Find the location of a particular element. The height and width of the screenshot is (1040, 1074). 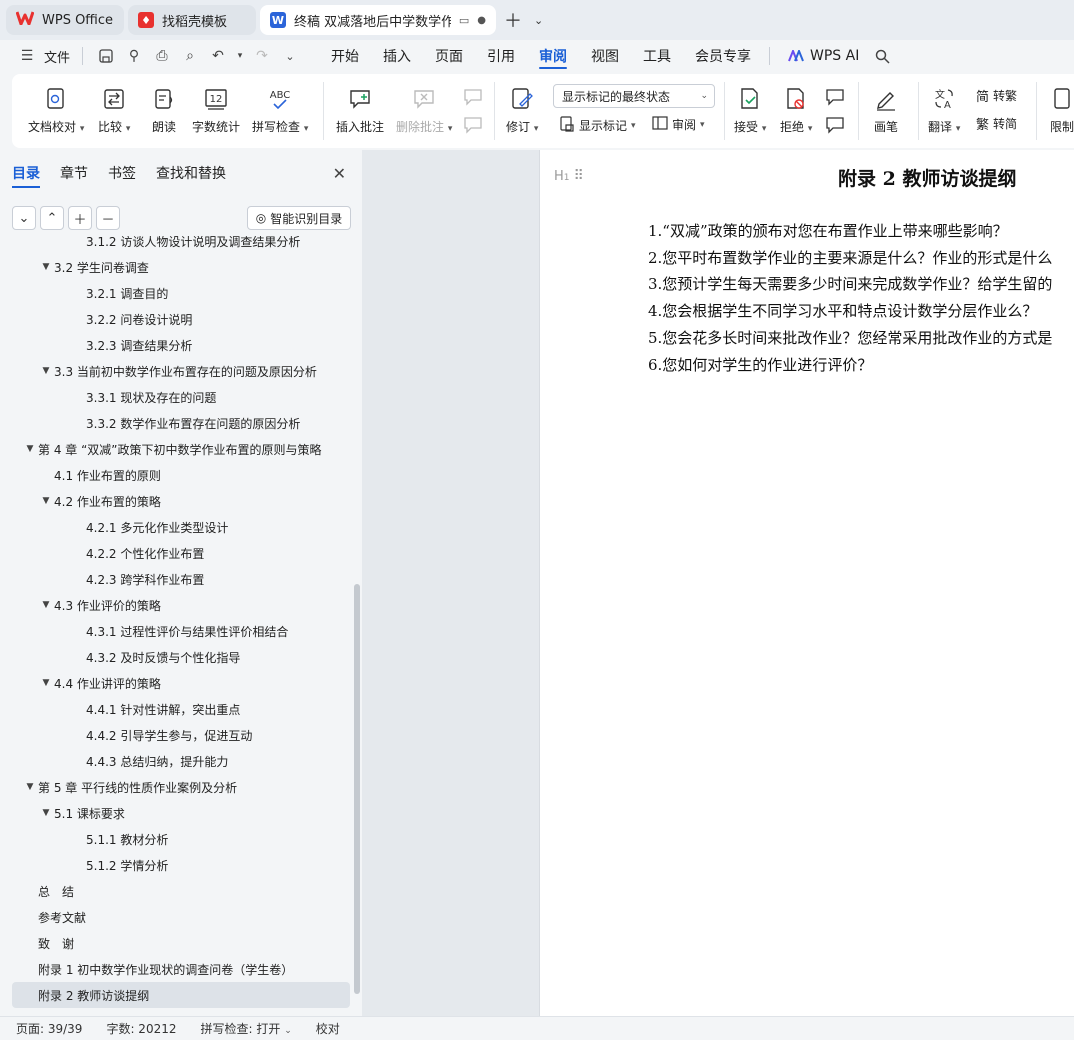

undo-dropdown-icon: ▾ is located at coordinates (240, 56).